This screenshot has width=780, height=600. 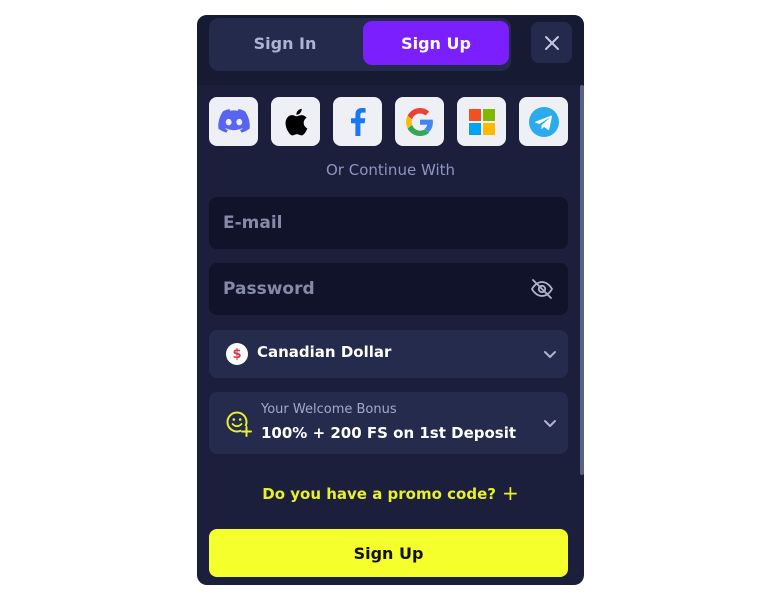 I want to click on plus-icon: +, so click(x=510, y=493).